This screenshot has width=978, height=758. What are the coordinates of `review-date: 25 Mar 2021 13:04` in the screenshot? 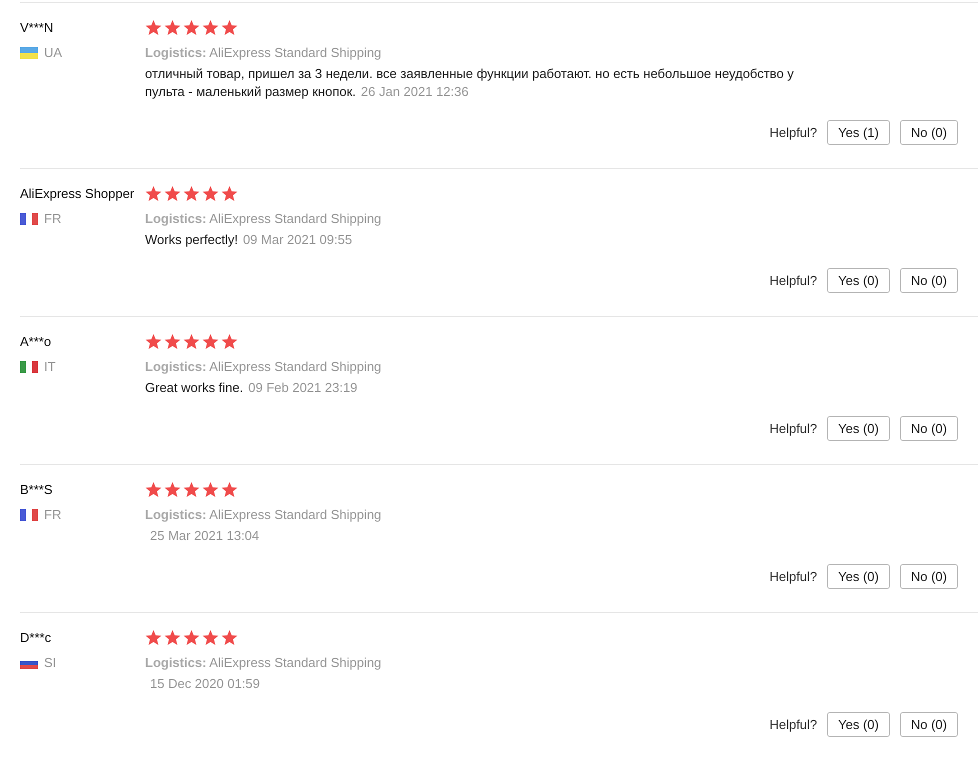 It's located at (205, 535).